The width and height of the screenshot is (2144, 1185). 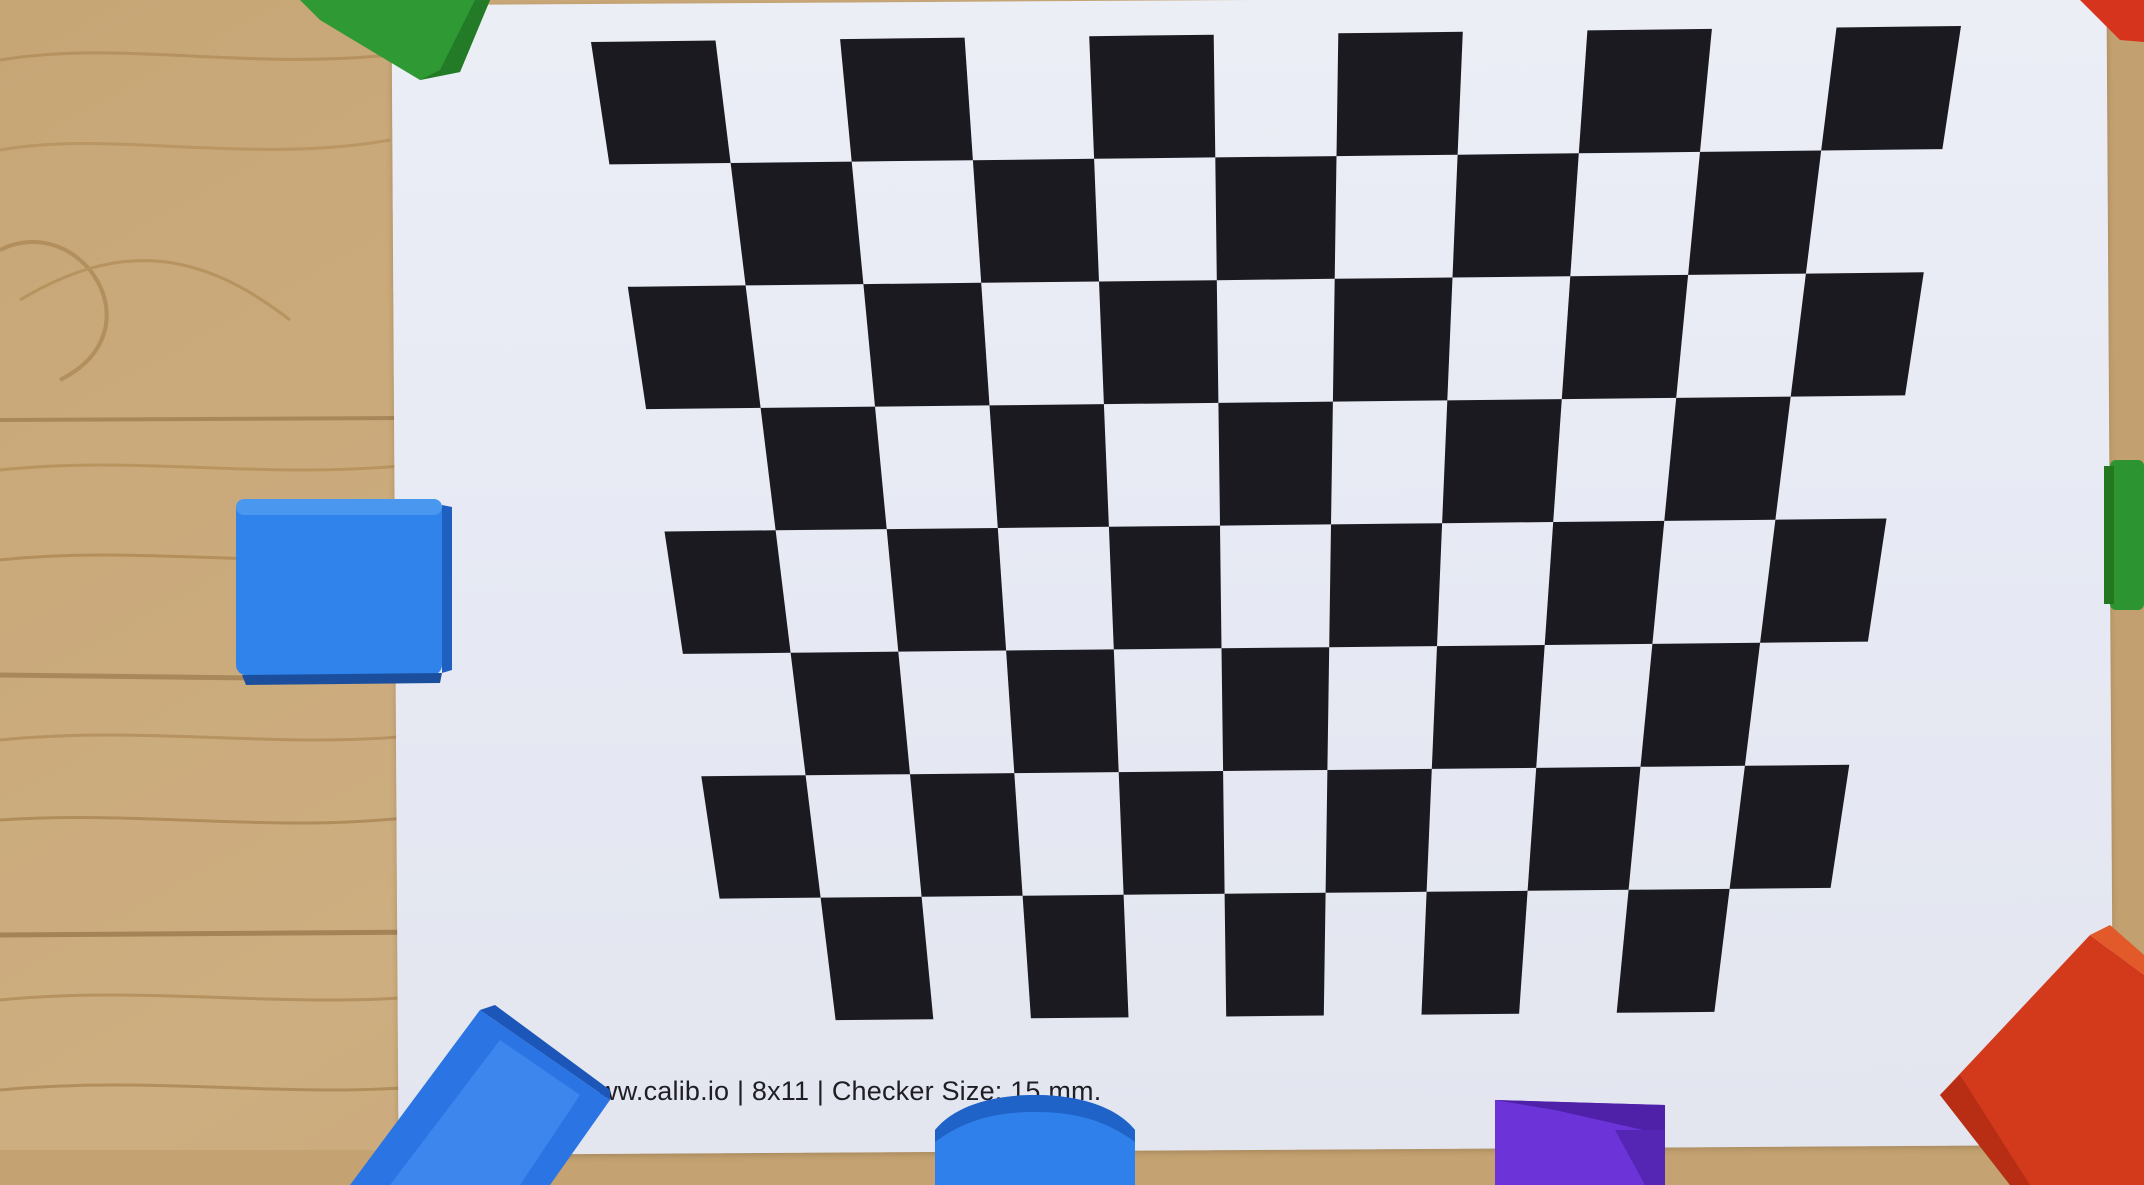 What do you see at coordinates (1580, 1142) in the screenshot?
I see `purple-block-bottom` at bounding box center [1580, 1142].